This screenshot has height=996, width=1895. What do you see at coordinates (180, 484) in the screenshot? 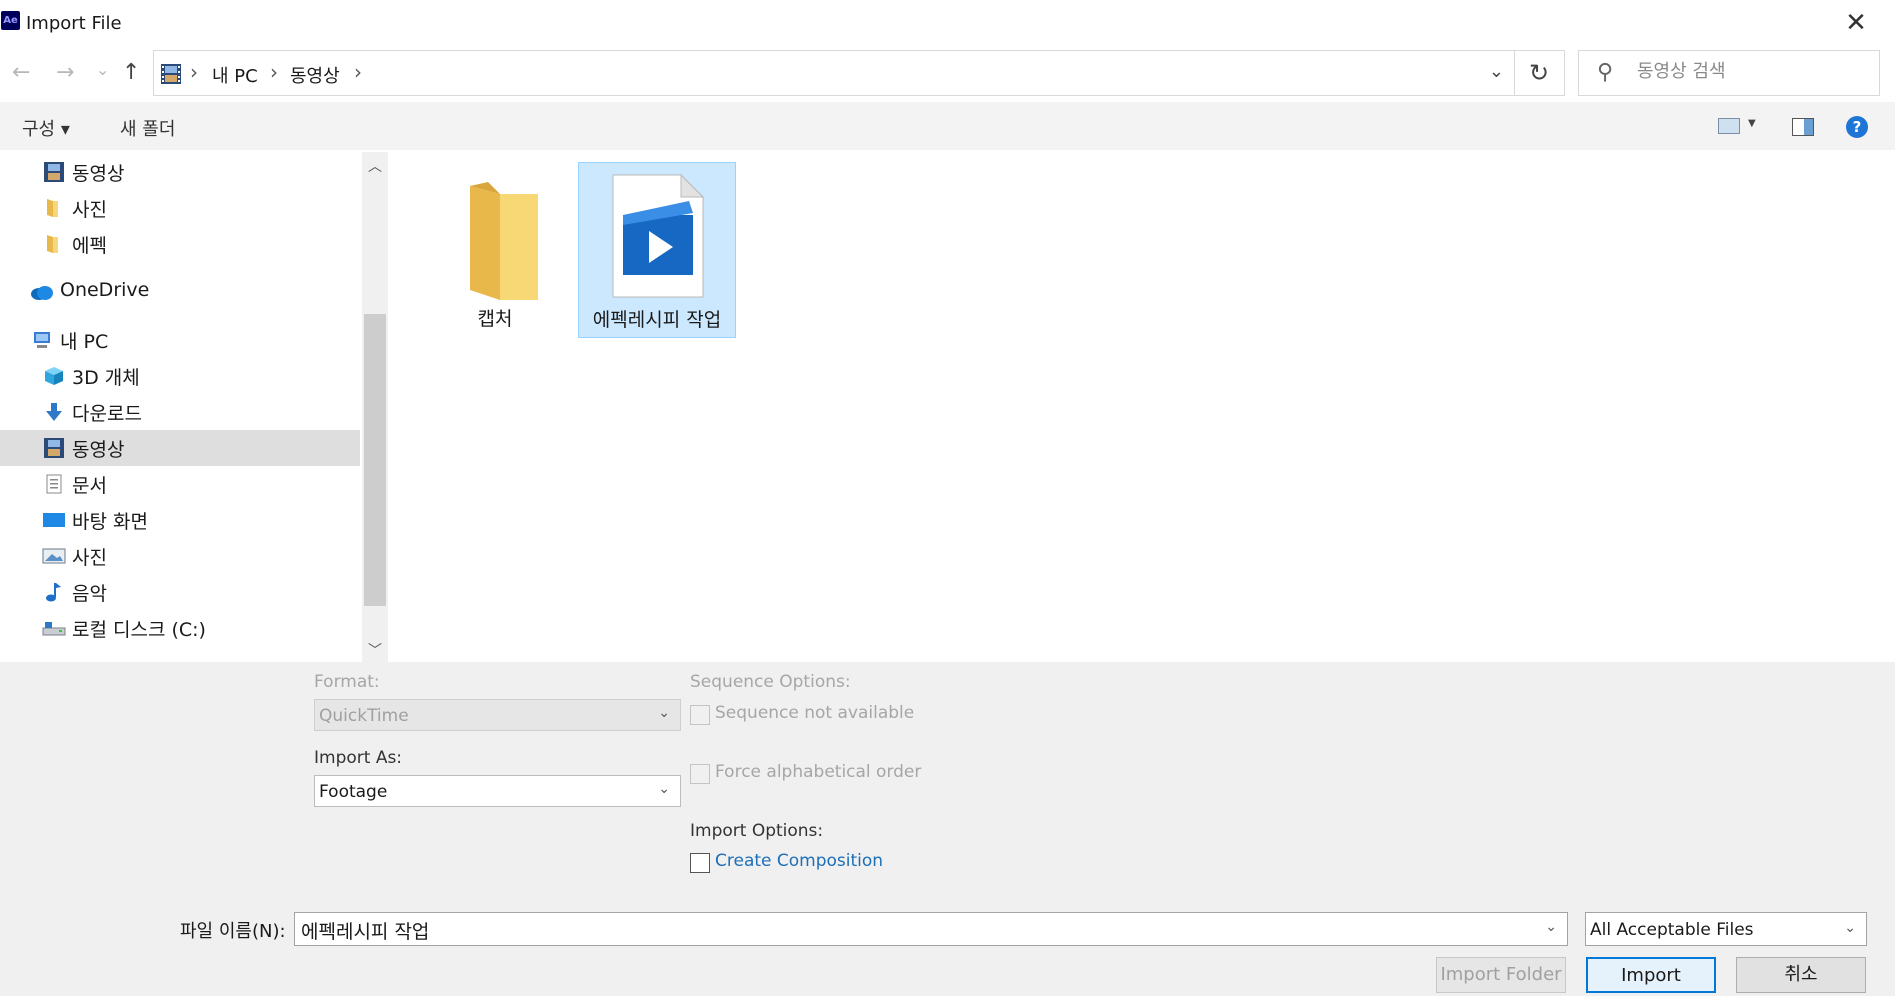
I see `nav-item-documents: 문서` at bounding box center [180, 484].